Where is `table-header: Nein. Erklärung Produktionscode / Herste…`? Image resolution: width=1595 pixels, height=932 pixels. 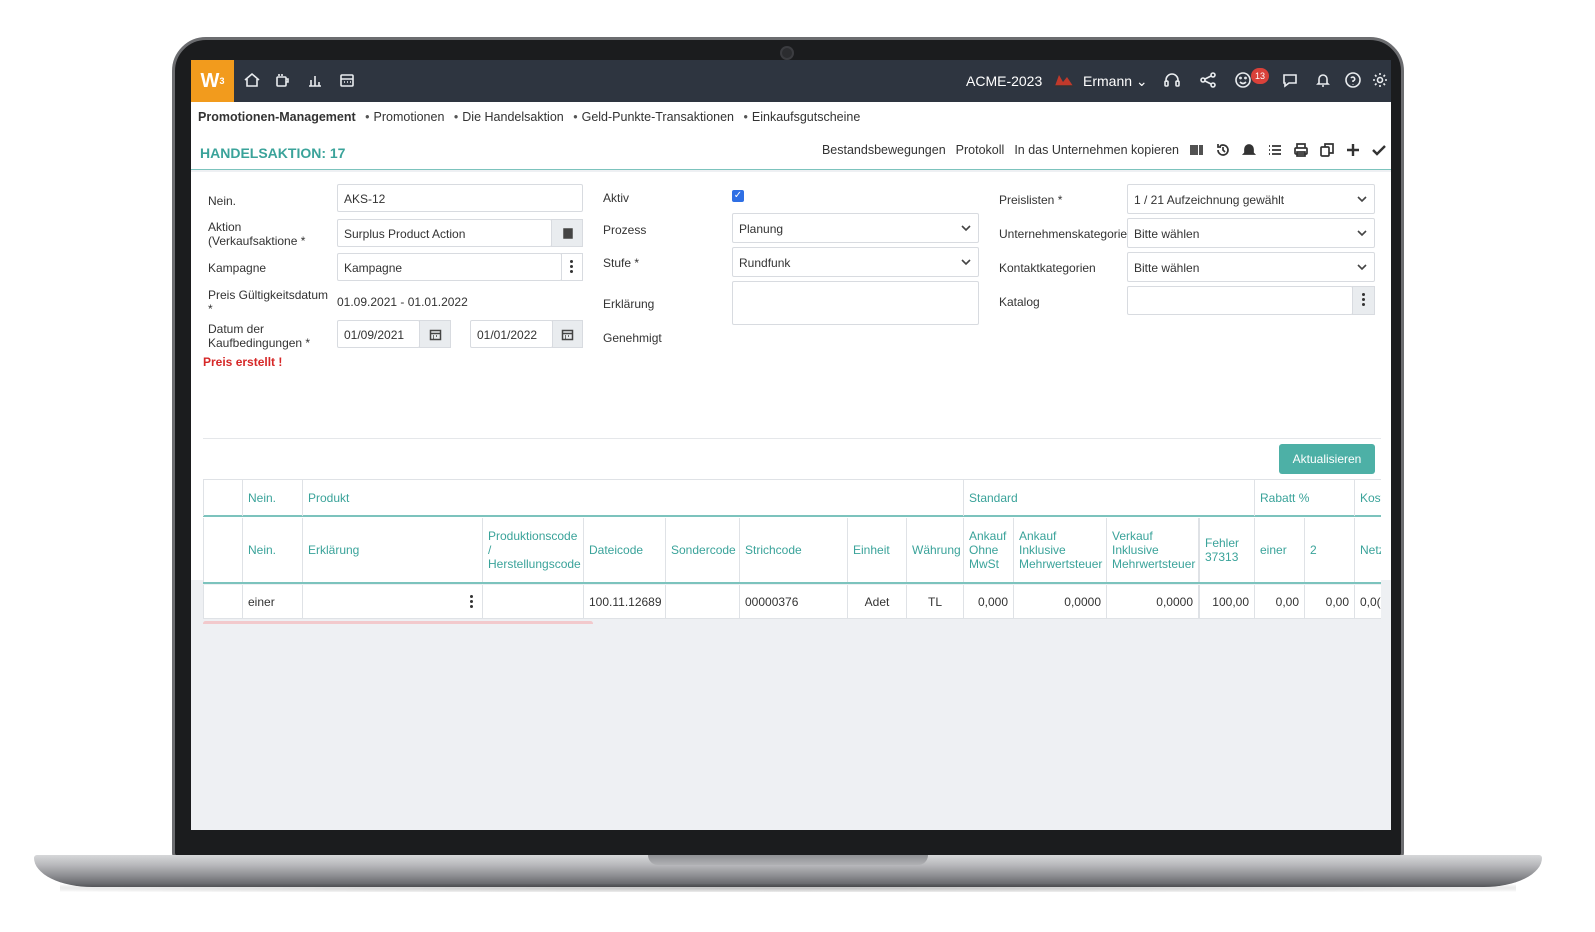
table-header: Nein. Erklärung Produktionscode / Herste… is located at coordinates (792, 551).